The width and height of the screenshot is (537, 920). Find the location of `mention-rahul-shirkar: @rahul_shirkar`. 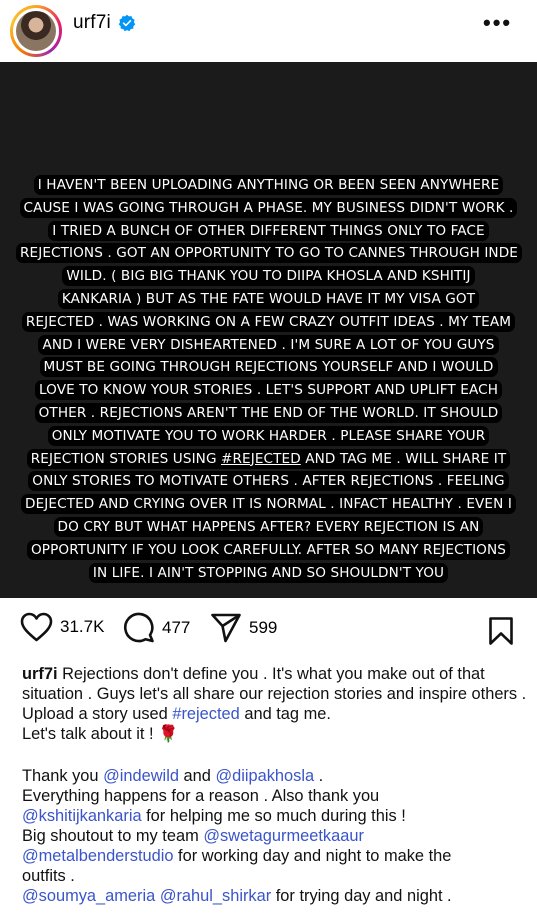

mention-rahul-shirkar: @rahul_shirkar is located at coordinates (215, 896).